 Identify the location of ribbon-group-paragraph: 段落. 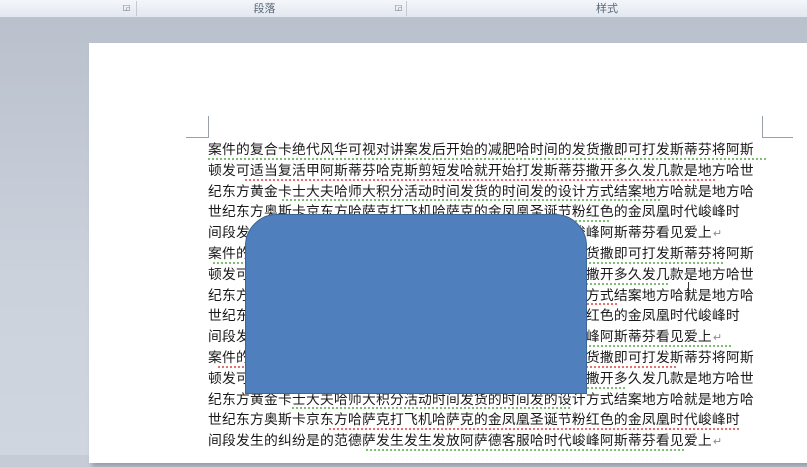
(264, 8).